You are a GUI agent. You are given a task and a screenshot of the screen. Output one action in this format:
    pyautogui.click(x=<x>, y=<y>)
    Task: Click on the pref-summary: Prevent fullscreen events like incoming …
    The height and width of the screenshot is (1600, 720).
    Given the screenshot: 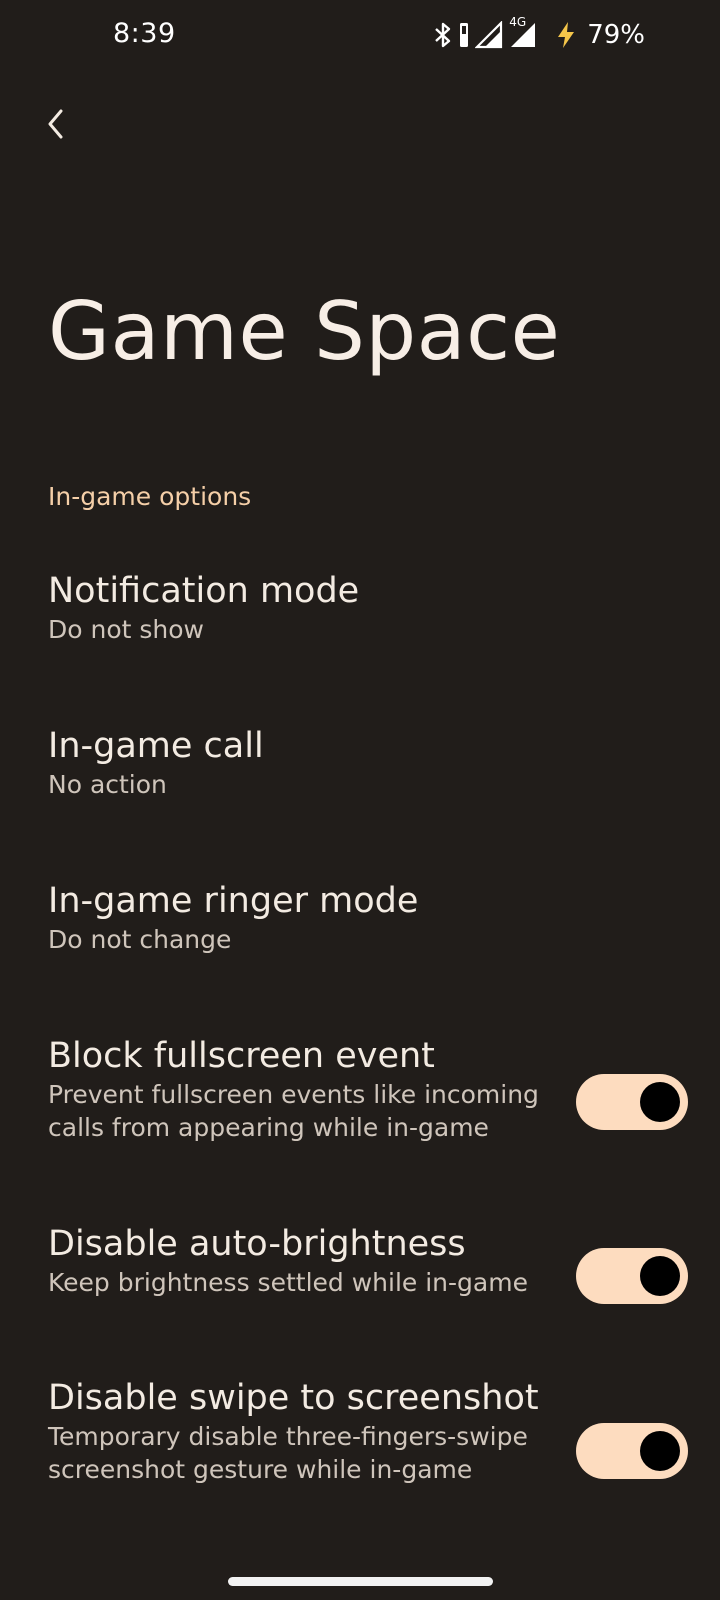 What is the action you would take?
    pyautogui.click(x=293, y=1111)
    